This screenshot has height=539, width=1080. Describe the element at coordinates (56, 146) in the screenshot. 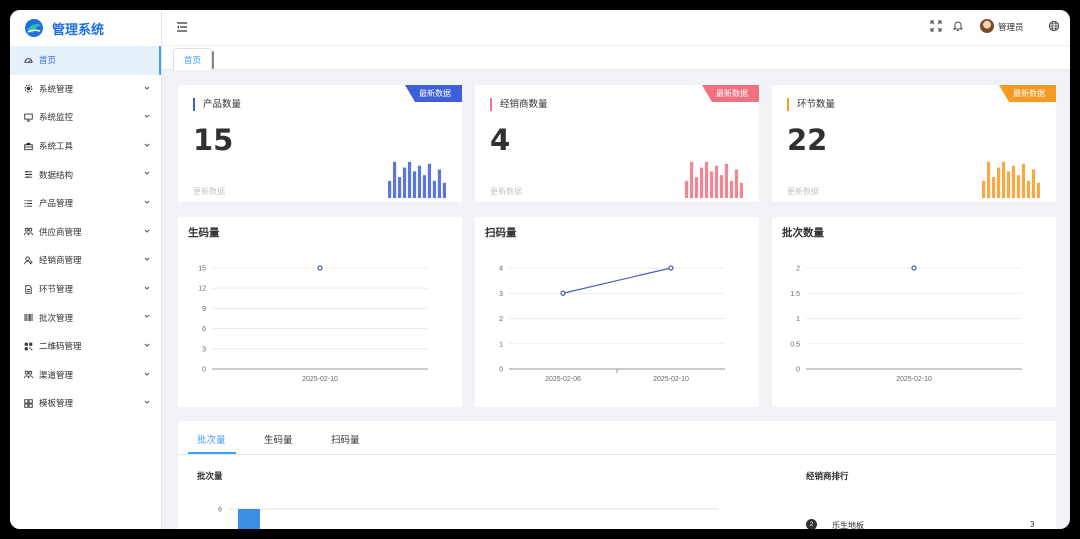

I see `sidebar-item-label: 系统工具` at that location.